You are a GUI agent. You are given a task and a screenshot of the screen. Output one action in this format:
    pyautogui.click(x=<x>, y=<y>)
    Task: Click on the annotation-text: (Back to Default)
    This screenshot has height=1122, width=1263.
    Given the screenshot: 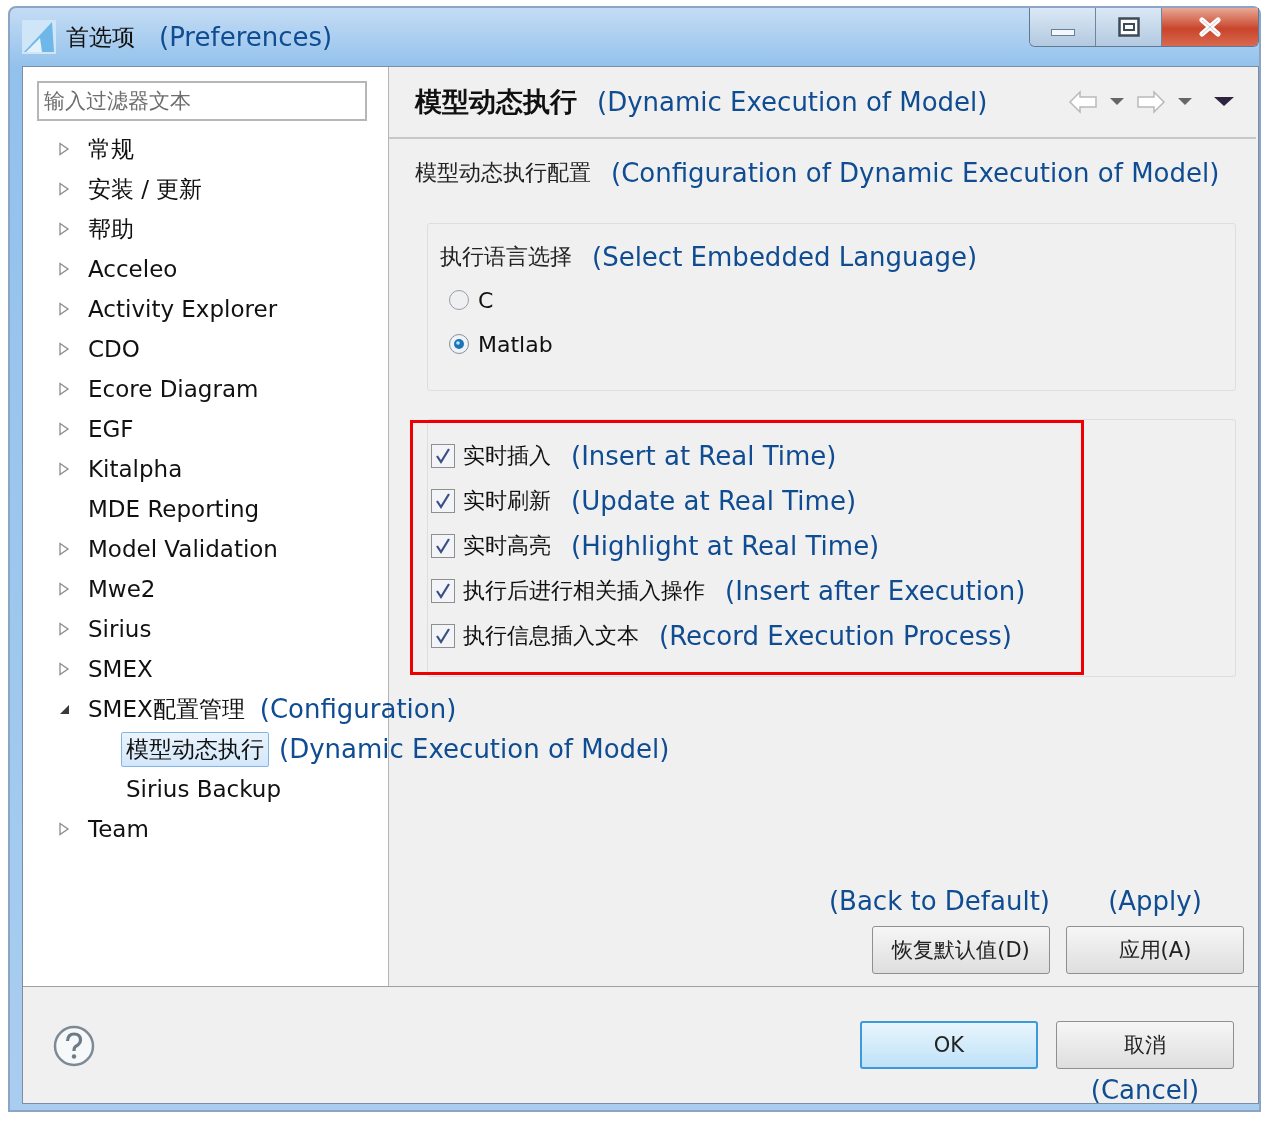 What is the action you would take?
    pyautogui.click(x=939, y=901)
    